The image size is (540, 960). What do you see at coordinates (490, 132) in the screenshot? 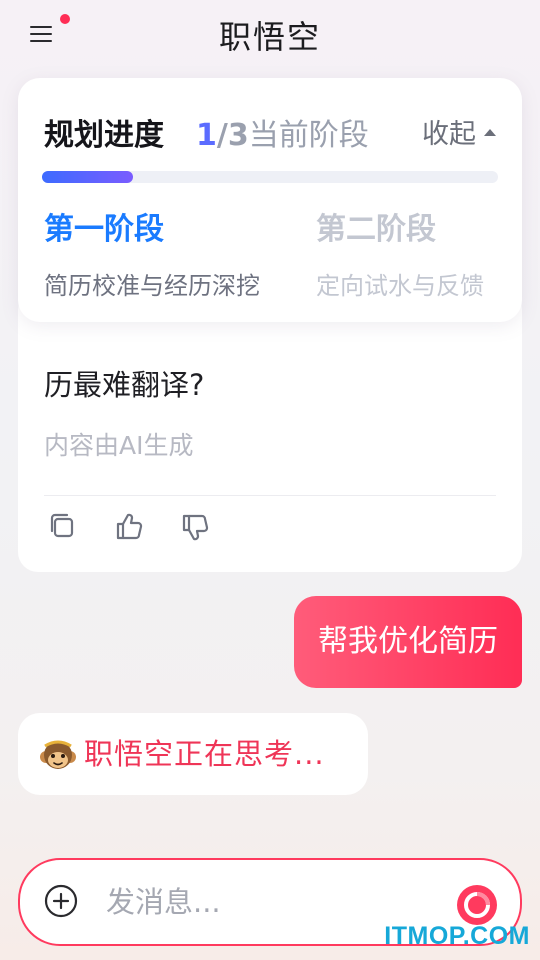
I see `chevron-up-icon` at bounding box center [490, 132].